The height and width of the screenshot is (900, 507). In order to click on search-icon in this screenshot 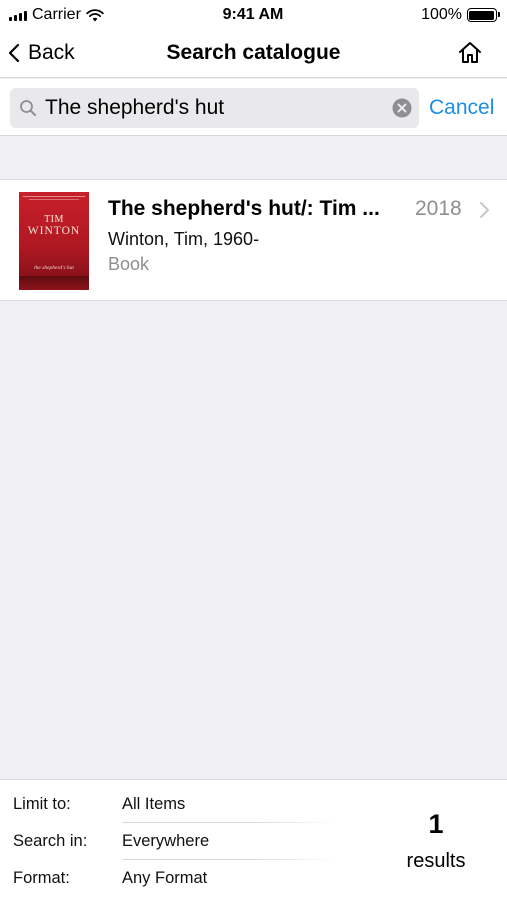, I will do `click(28, 108)`.